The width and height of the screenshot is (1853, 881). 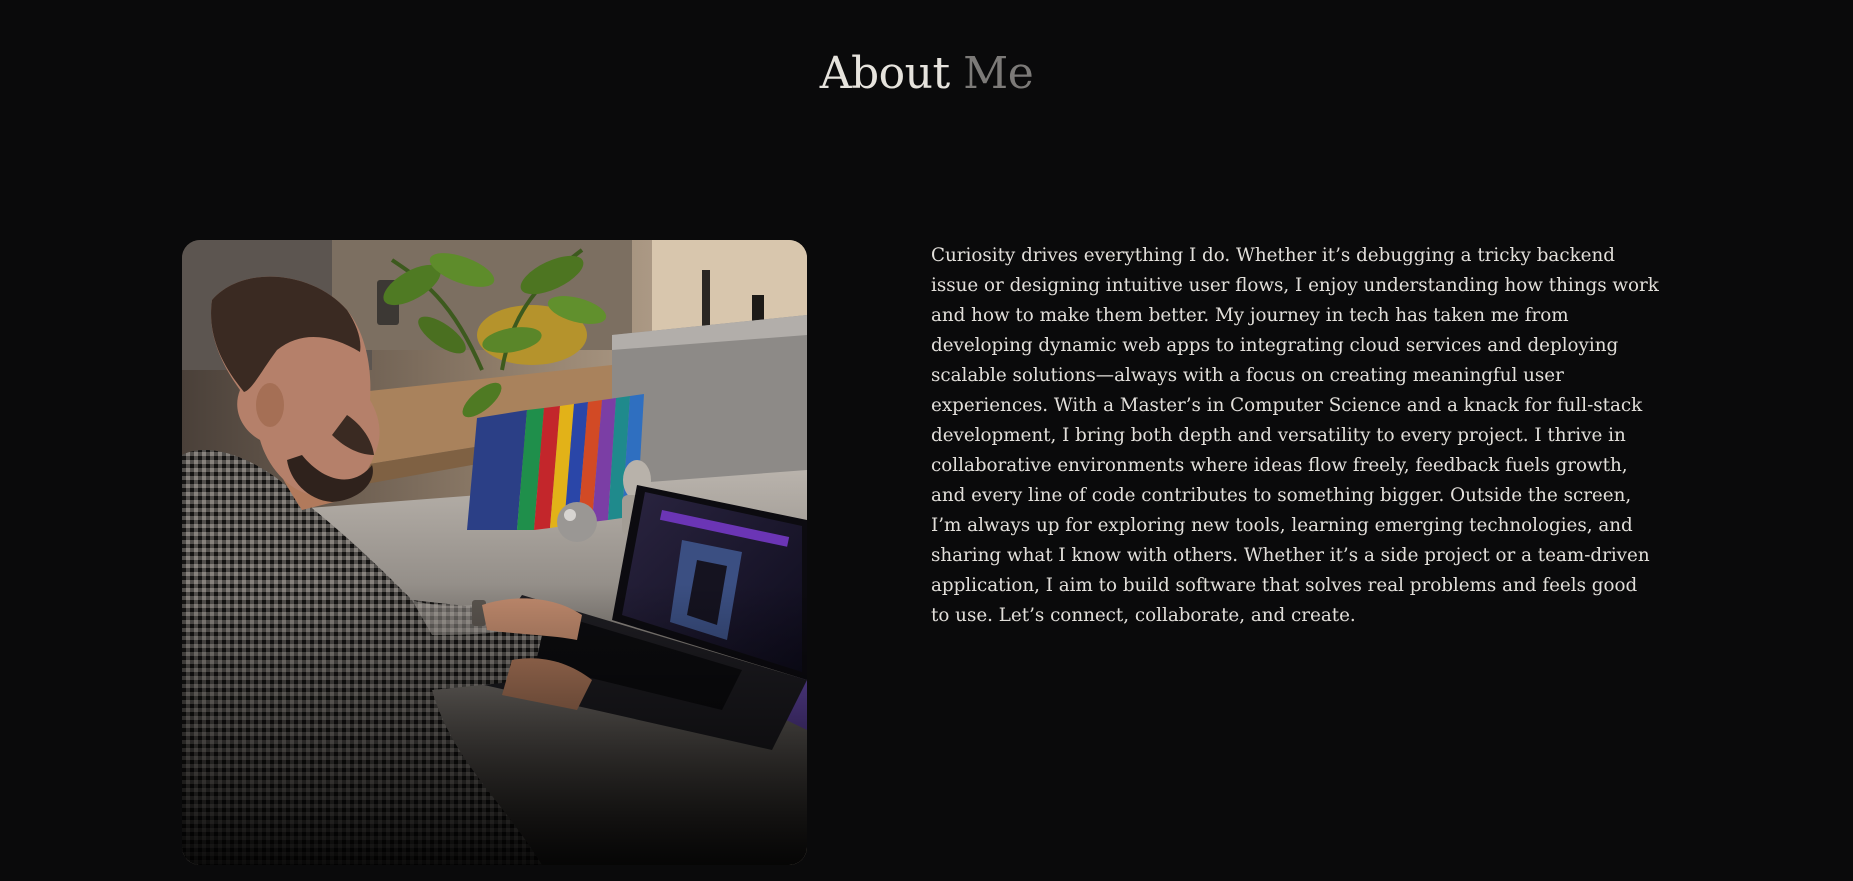 I want to click on section-title-primary: About, so click(x=884, y=73).